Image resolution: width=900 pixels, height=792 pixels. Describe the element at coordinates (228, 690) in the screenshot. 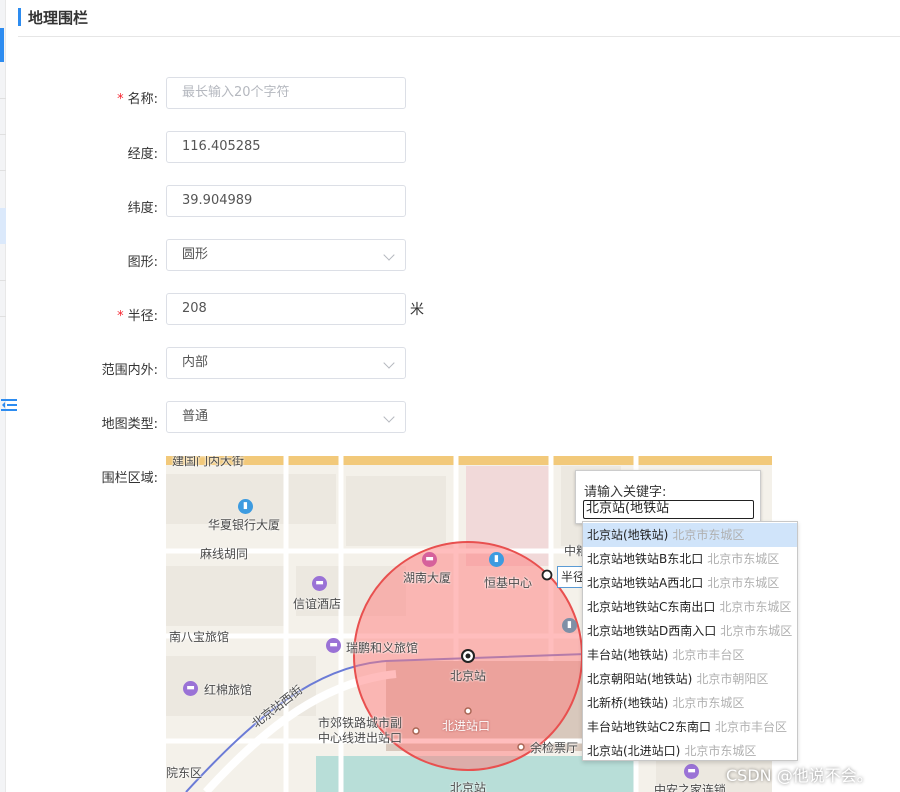

I see `map-label-hongmian: 红棉旅馆` at that location.